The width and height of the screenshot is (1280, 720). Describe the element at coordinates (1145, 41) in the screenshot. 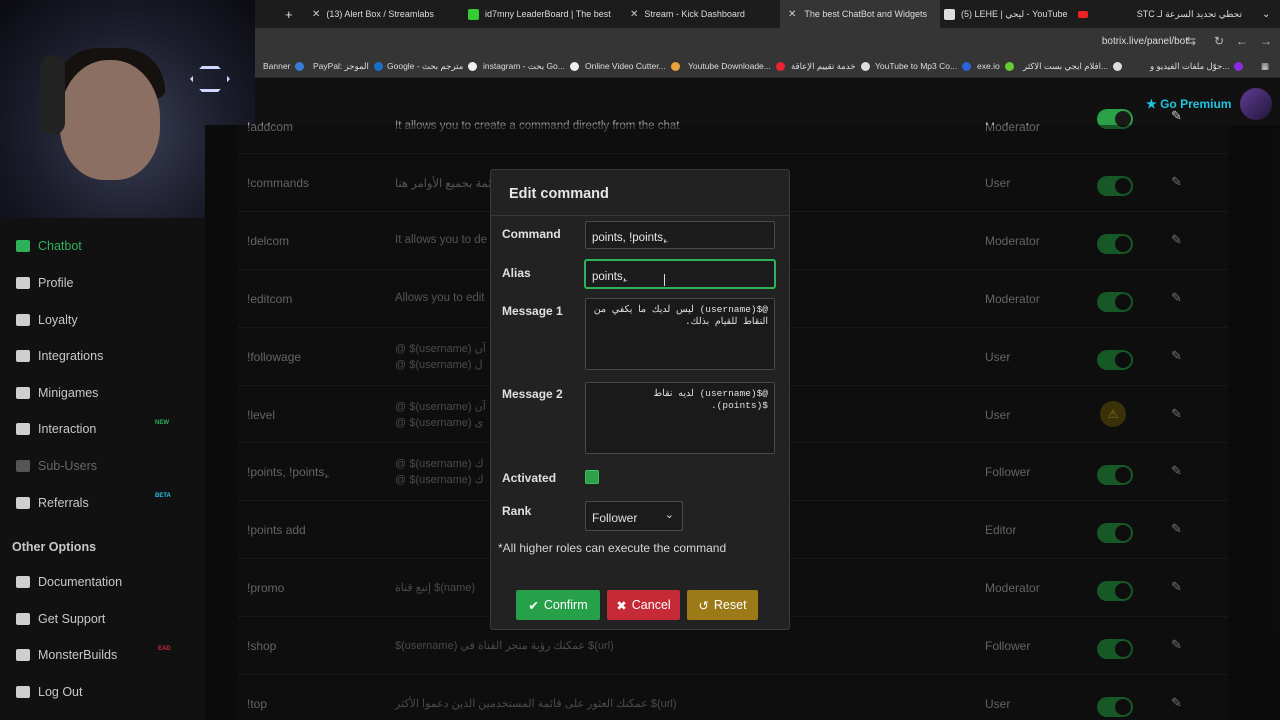

I see `url-field: botrix.live/panel/bot` at that location.